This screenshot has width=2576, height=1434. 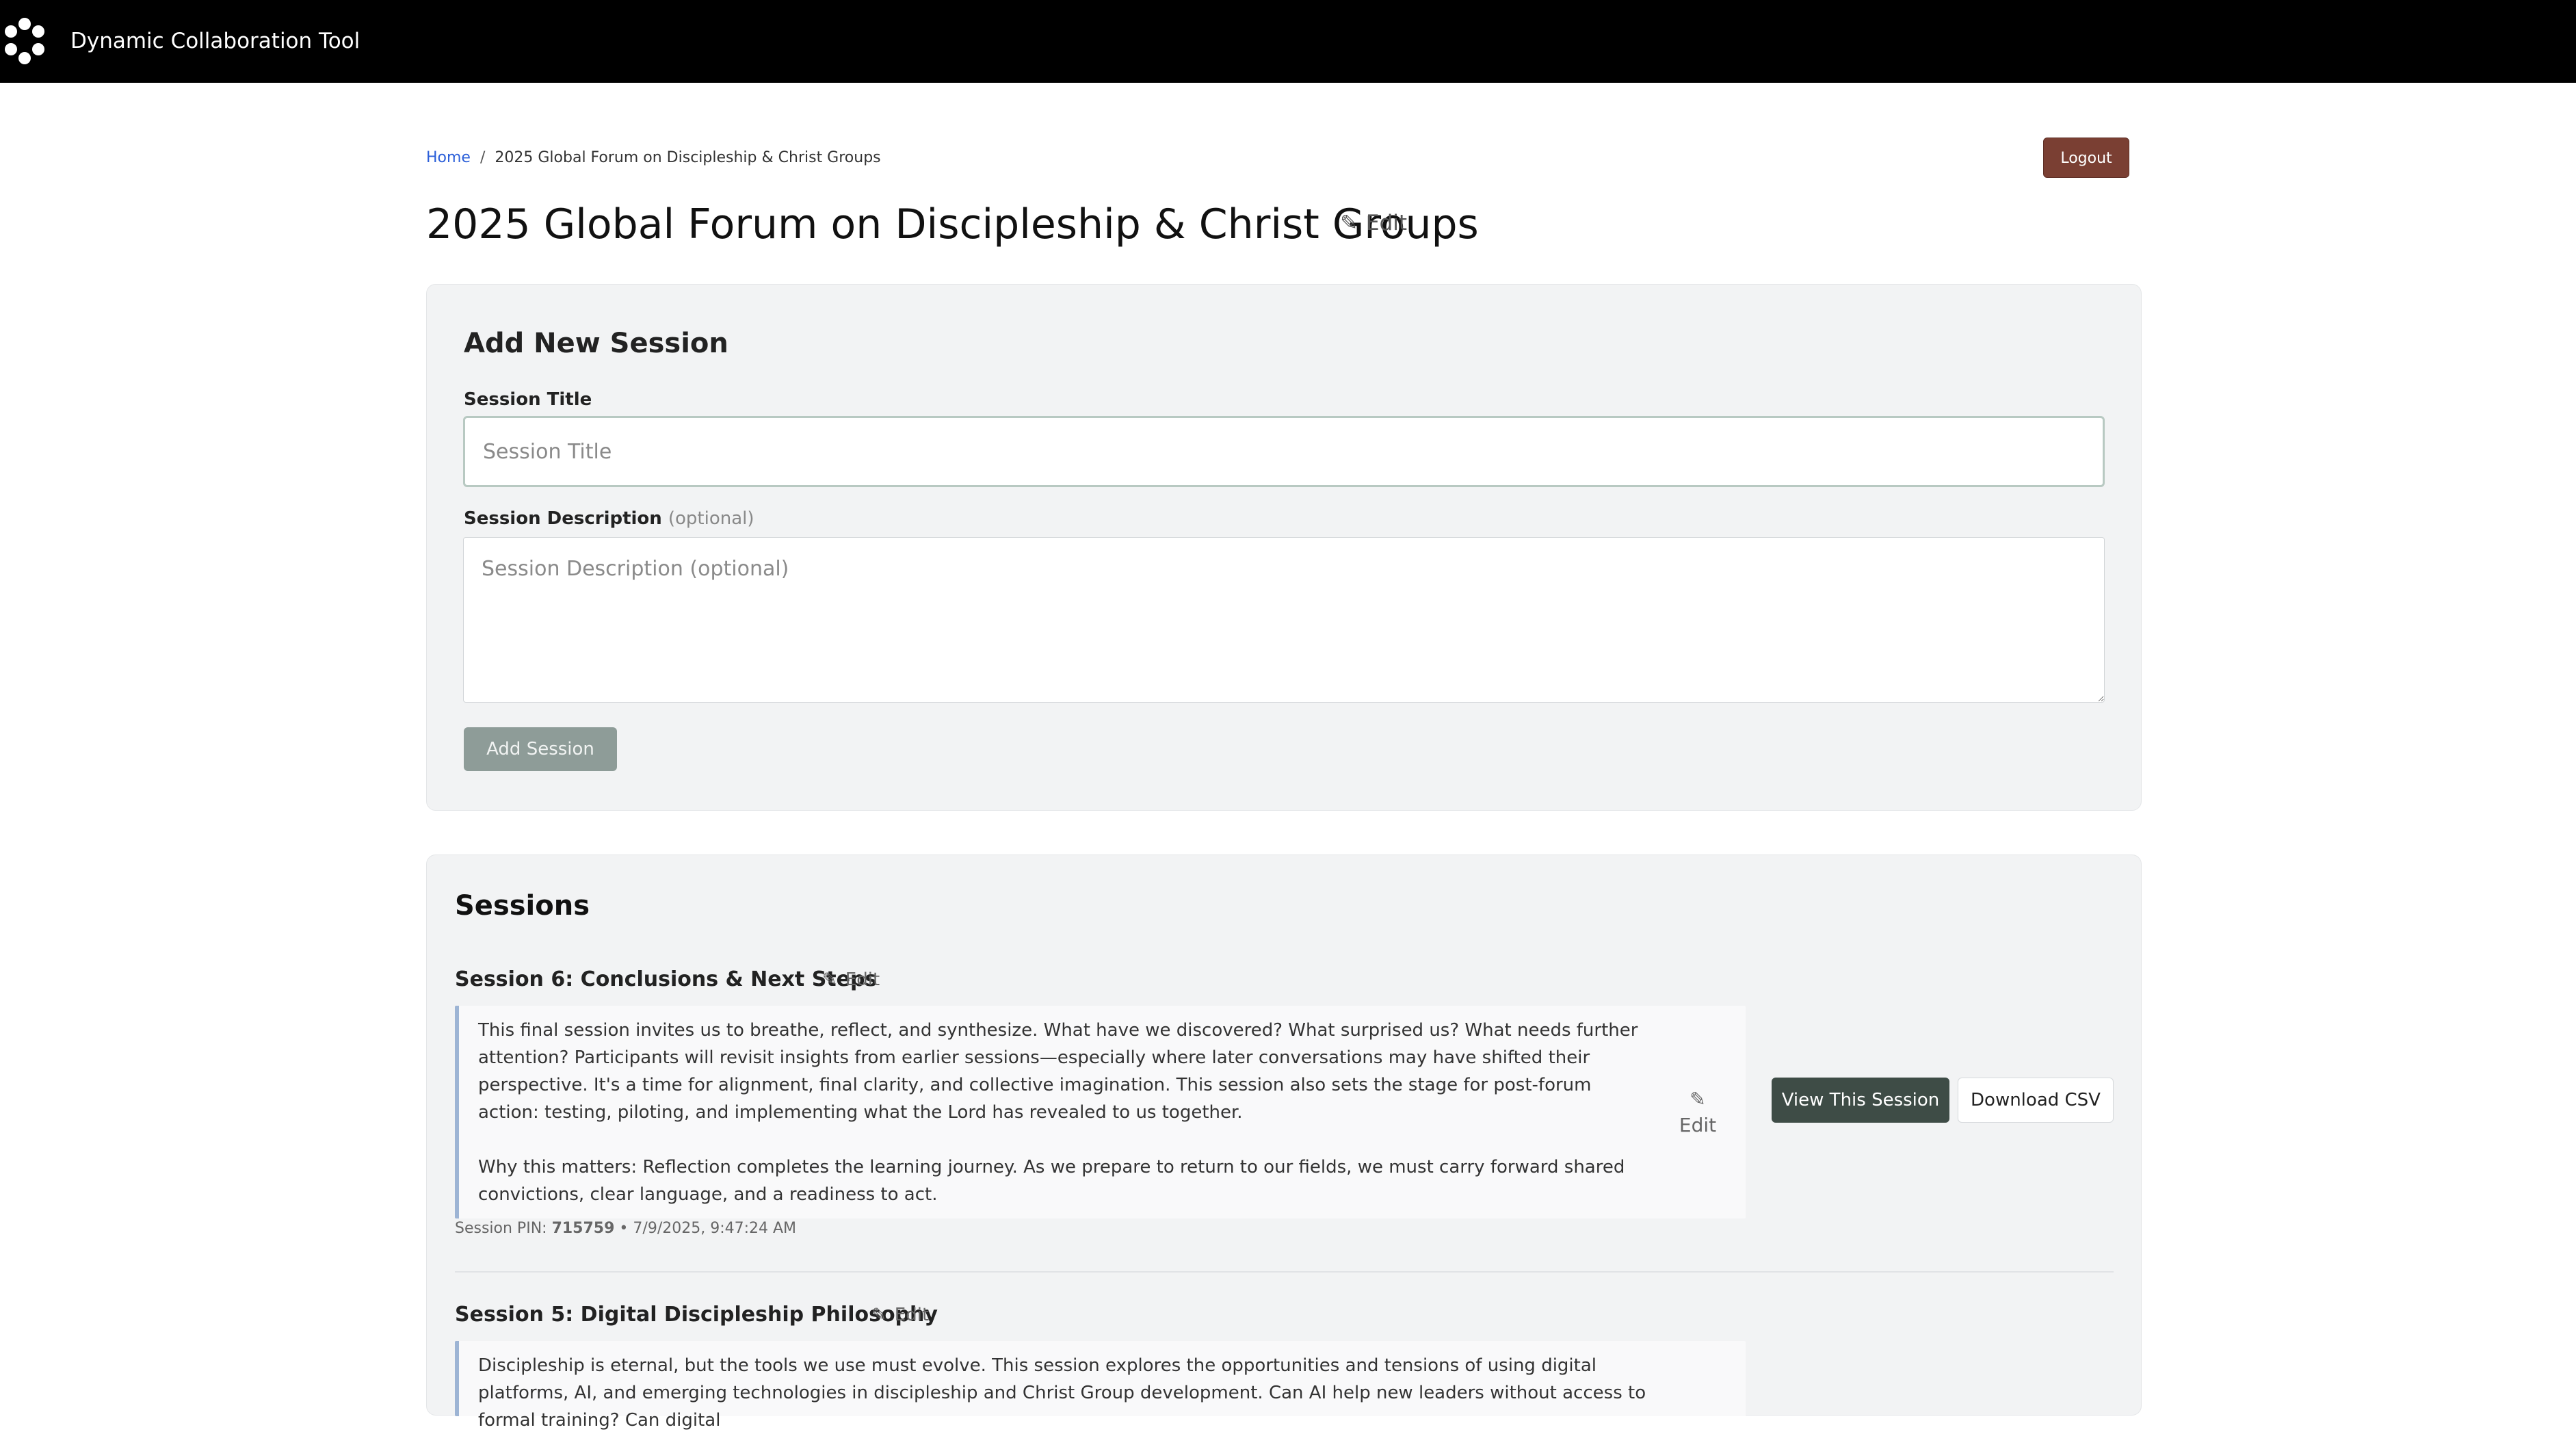 I want to click on session-description-label: Session Description (optional), so click(x=609, y=518).